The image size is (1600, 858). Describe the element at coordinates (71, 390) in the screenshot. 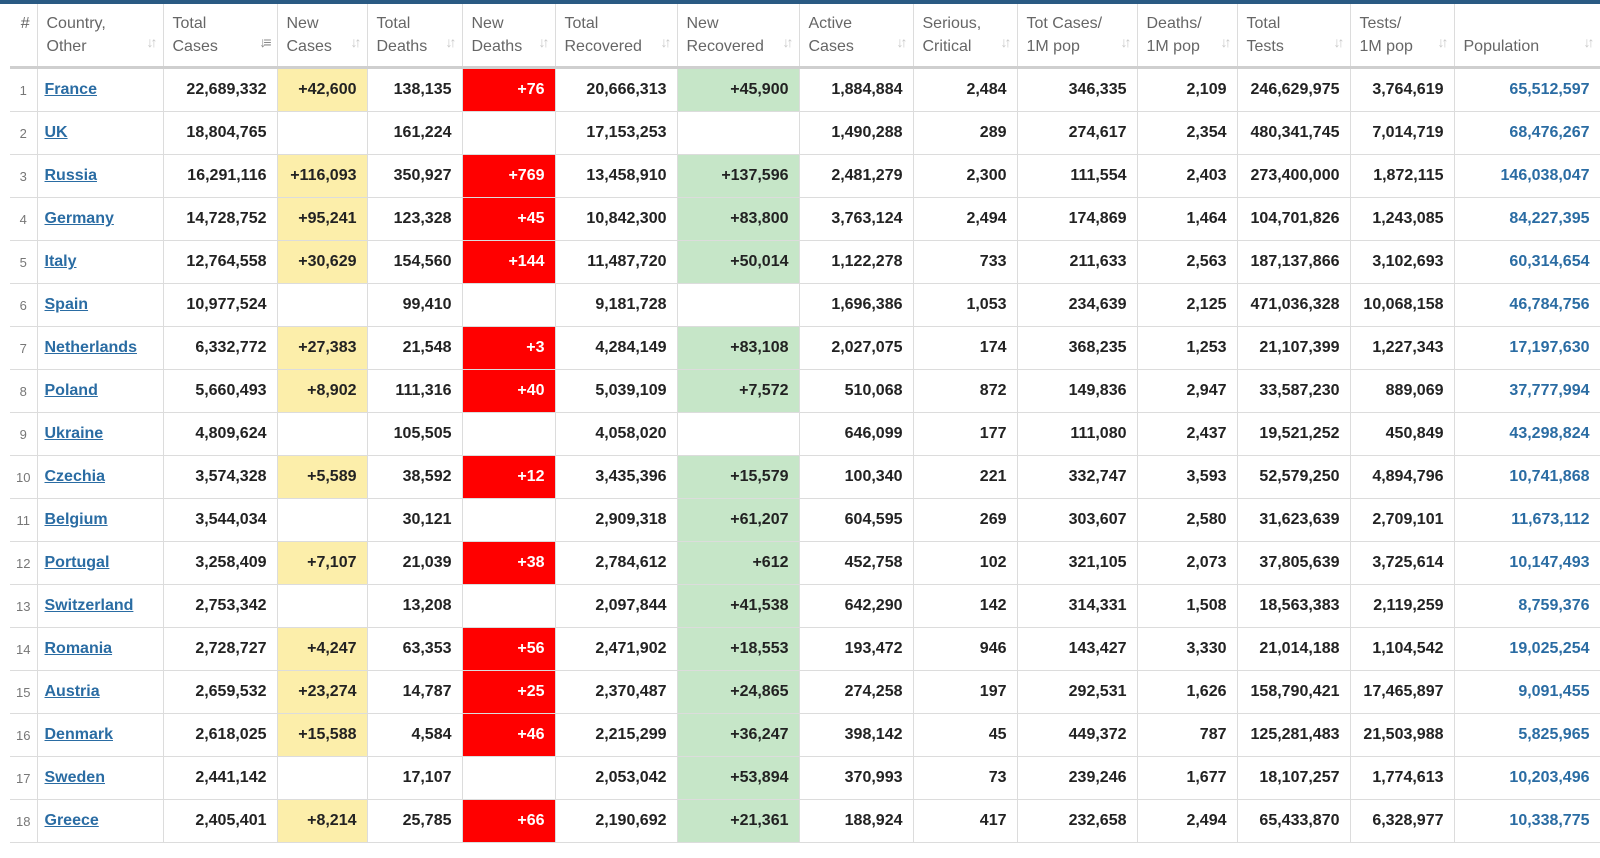

I see `country-link: Poland` at that location.